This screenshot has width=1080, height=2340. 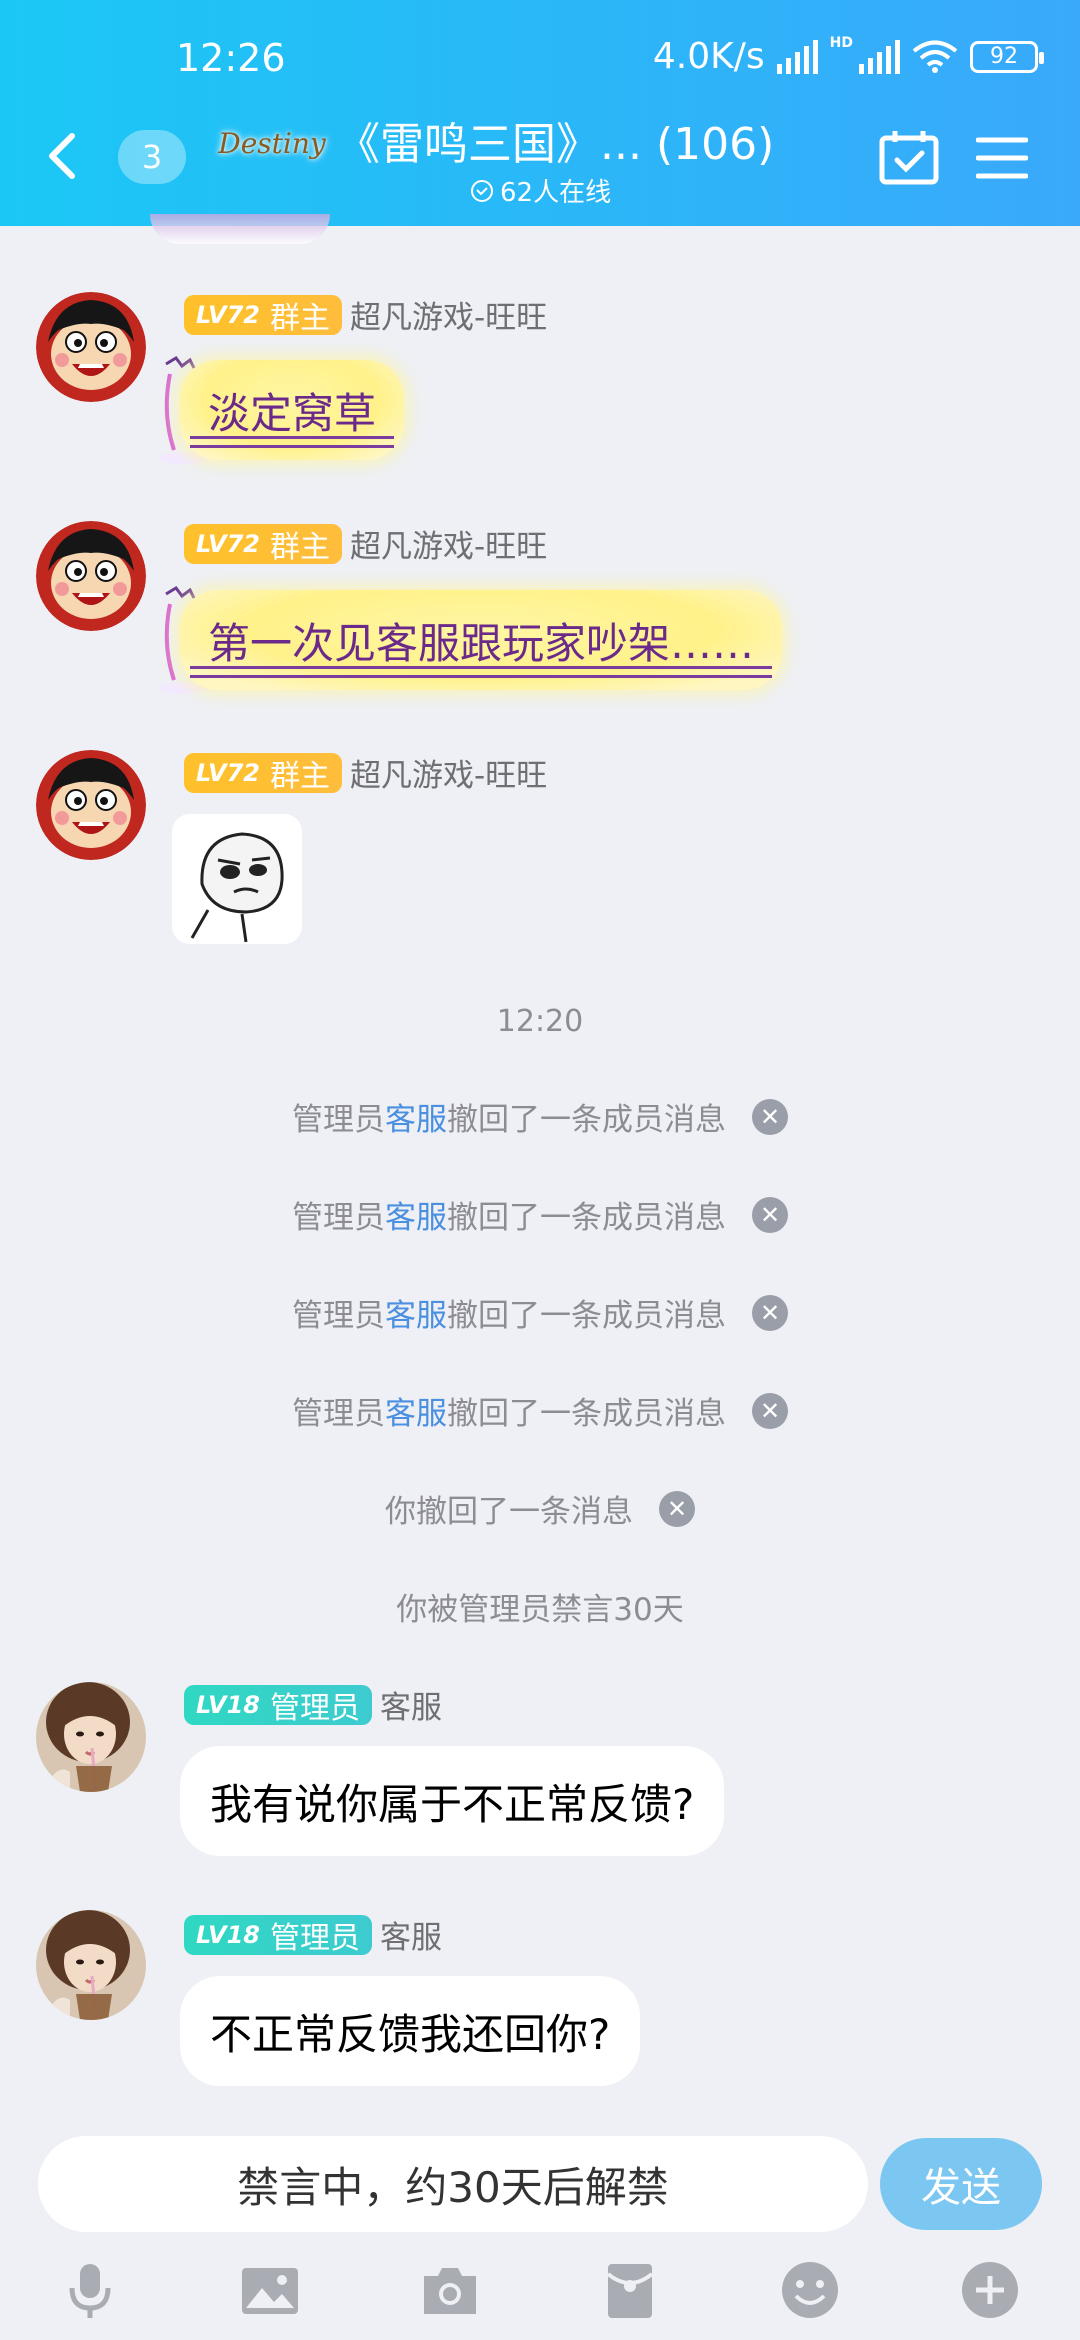 What do you see at coordinates (540, 1610) in the screenshot?
I see `notice-text: 你被管理员禁言30天` at bounding box center [540, 1610].